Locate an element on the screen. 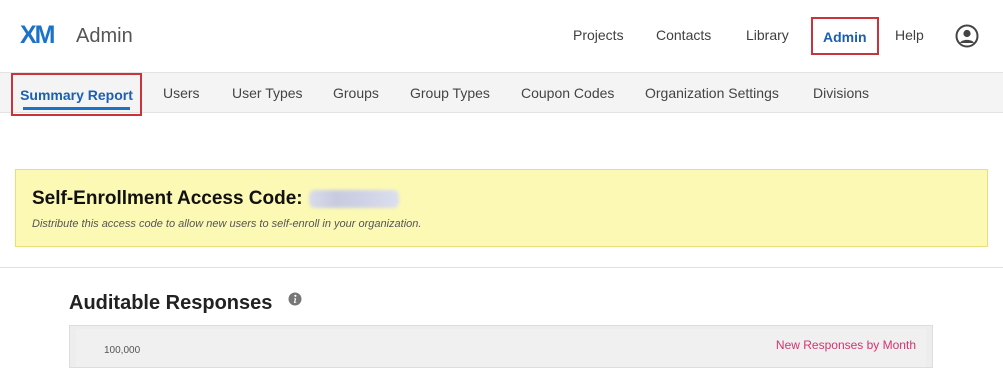 This screenshot has height=368, width=1003. tab-divisions: Divisions is located at coordinates (841, 93).